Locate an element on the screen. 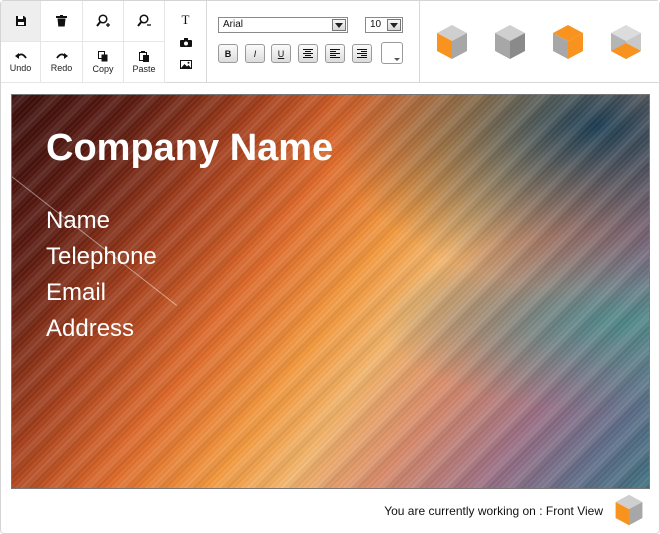 This screenshot has height=534, width=660. floppy-icon is located at coordinates (20, 21).